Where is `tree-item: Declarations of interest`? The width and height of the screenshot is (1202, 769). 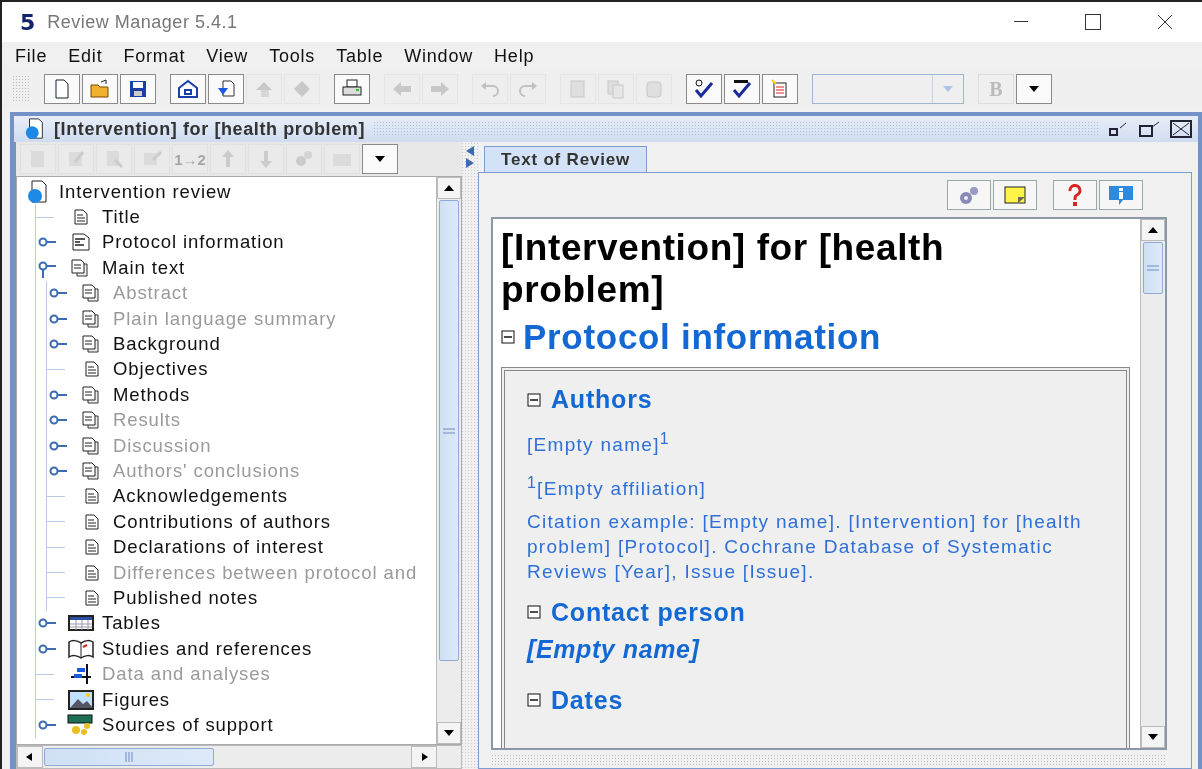 tree-item: Declarations of interest is located at coordinates (218, 547).